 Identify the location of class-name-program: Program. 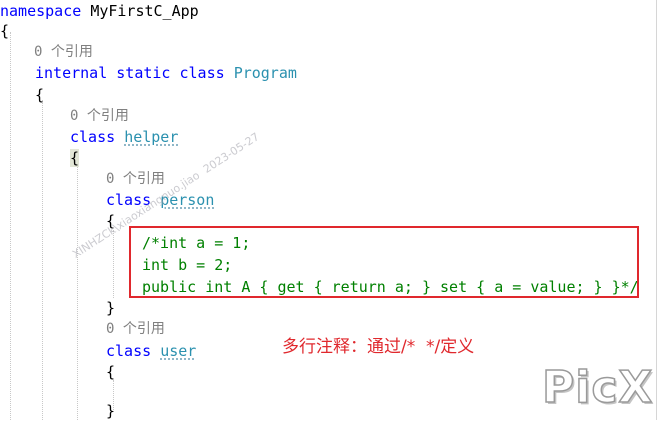
(265, 73).